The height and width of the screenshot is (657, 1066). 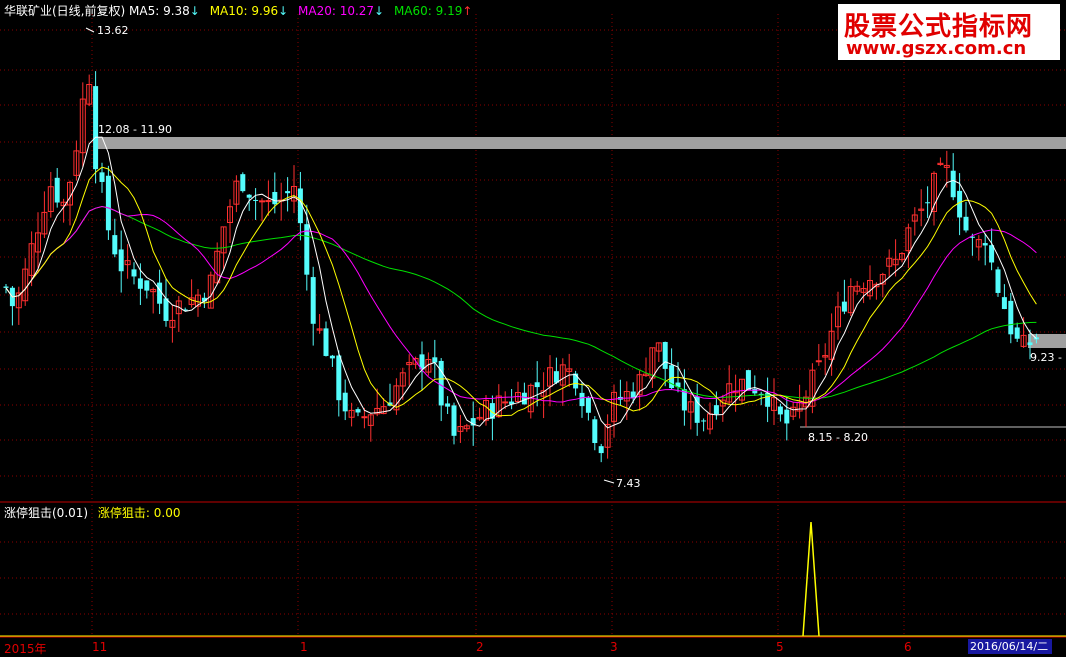 What do you see at coordinates (25, 649) in the screenshot?
I see `x-label-2015: 2015年` at bounding box center [25, 649].